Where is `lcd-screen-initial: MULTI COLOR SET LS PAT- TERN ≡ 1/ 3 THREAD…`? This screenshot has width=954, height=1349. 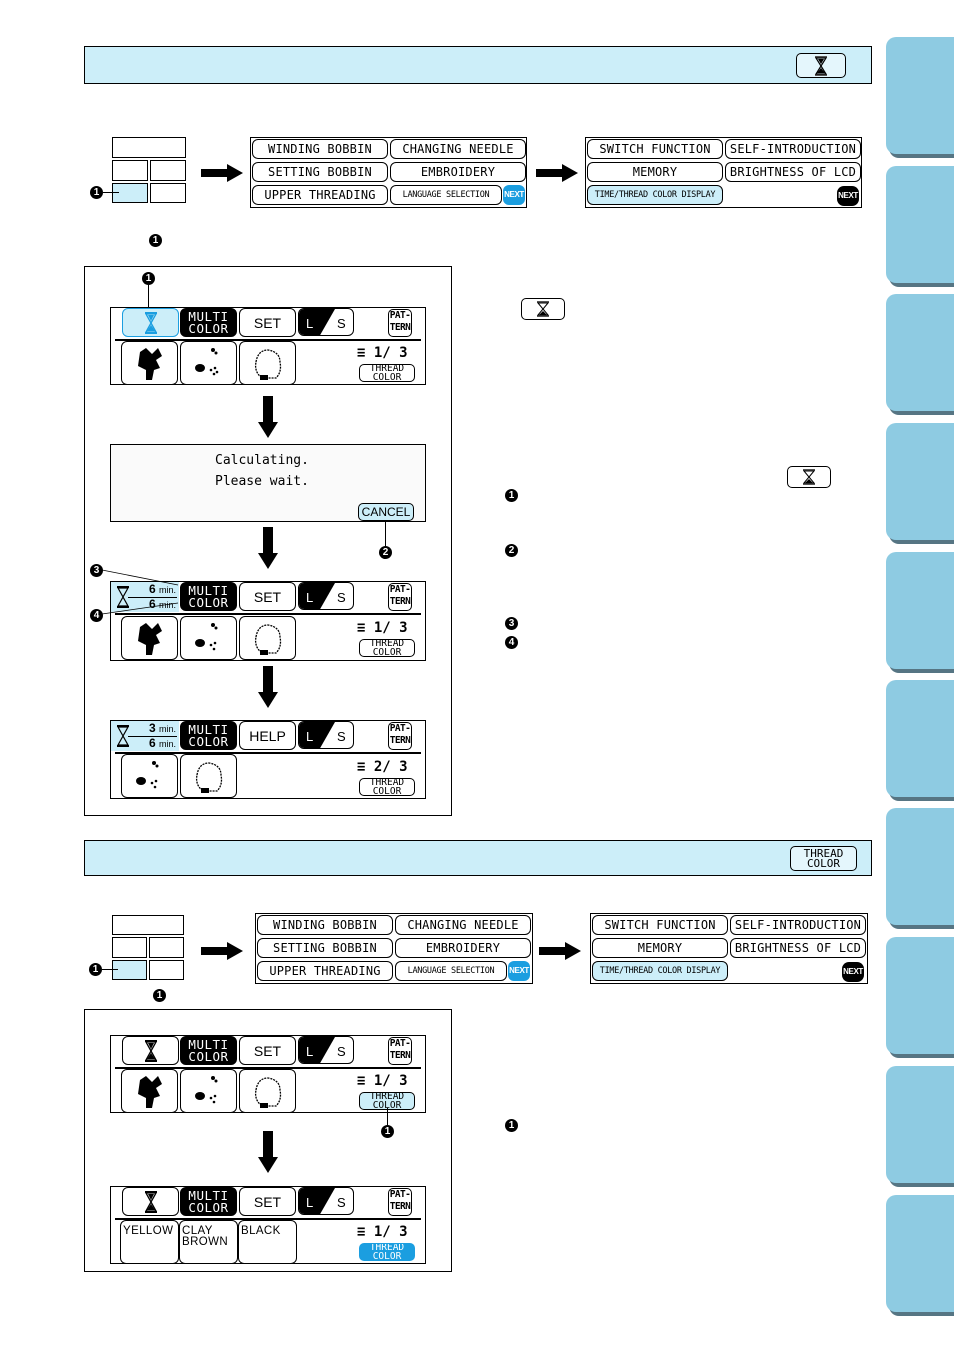 lcd-screen-initial: MULTI COLOR SET LS PAT- TERN ≡ 1/ 3 THREAD… is located at coordinates (268, 346).